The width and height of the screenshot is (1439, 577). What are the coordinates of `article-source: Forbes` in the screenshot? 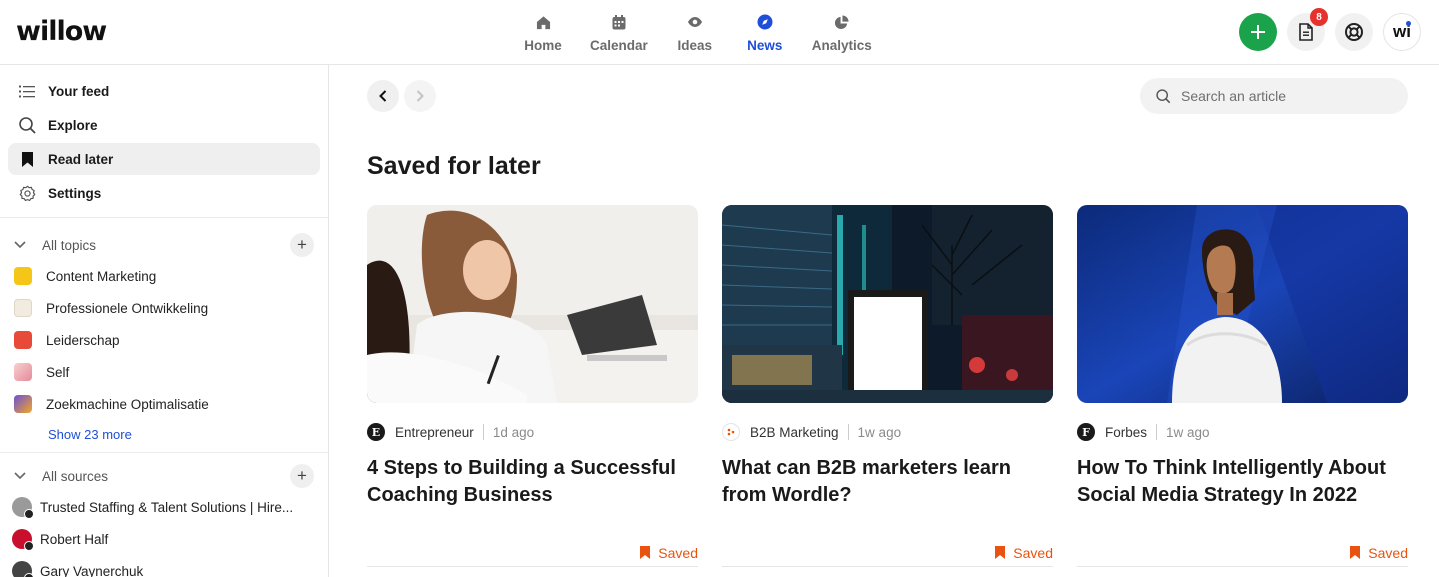 It's located at (1126, 432).